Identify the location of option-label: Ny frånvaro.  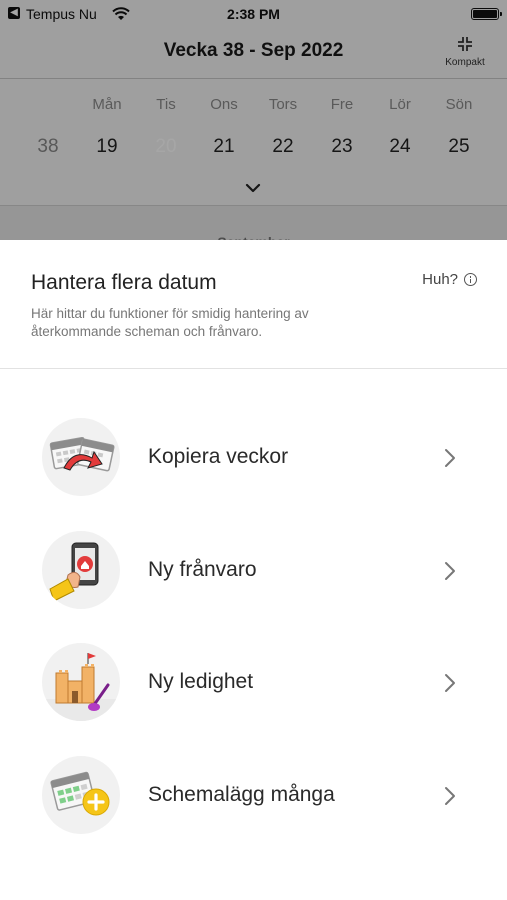
(202, 569).